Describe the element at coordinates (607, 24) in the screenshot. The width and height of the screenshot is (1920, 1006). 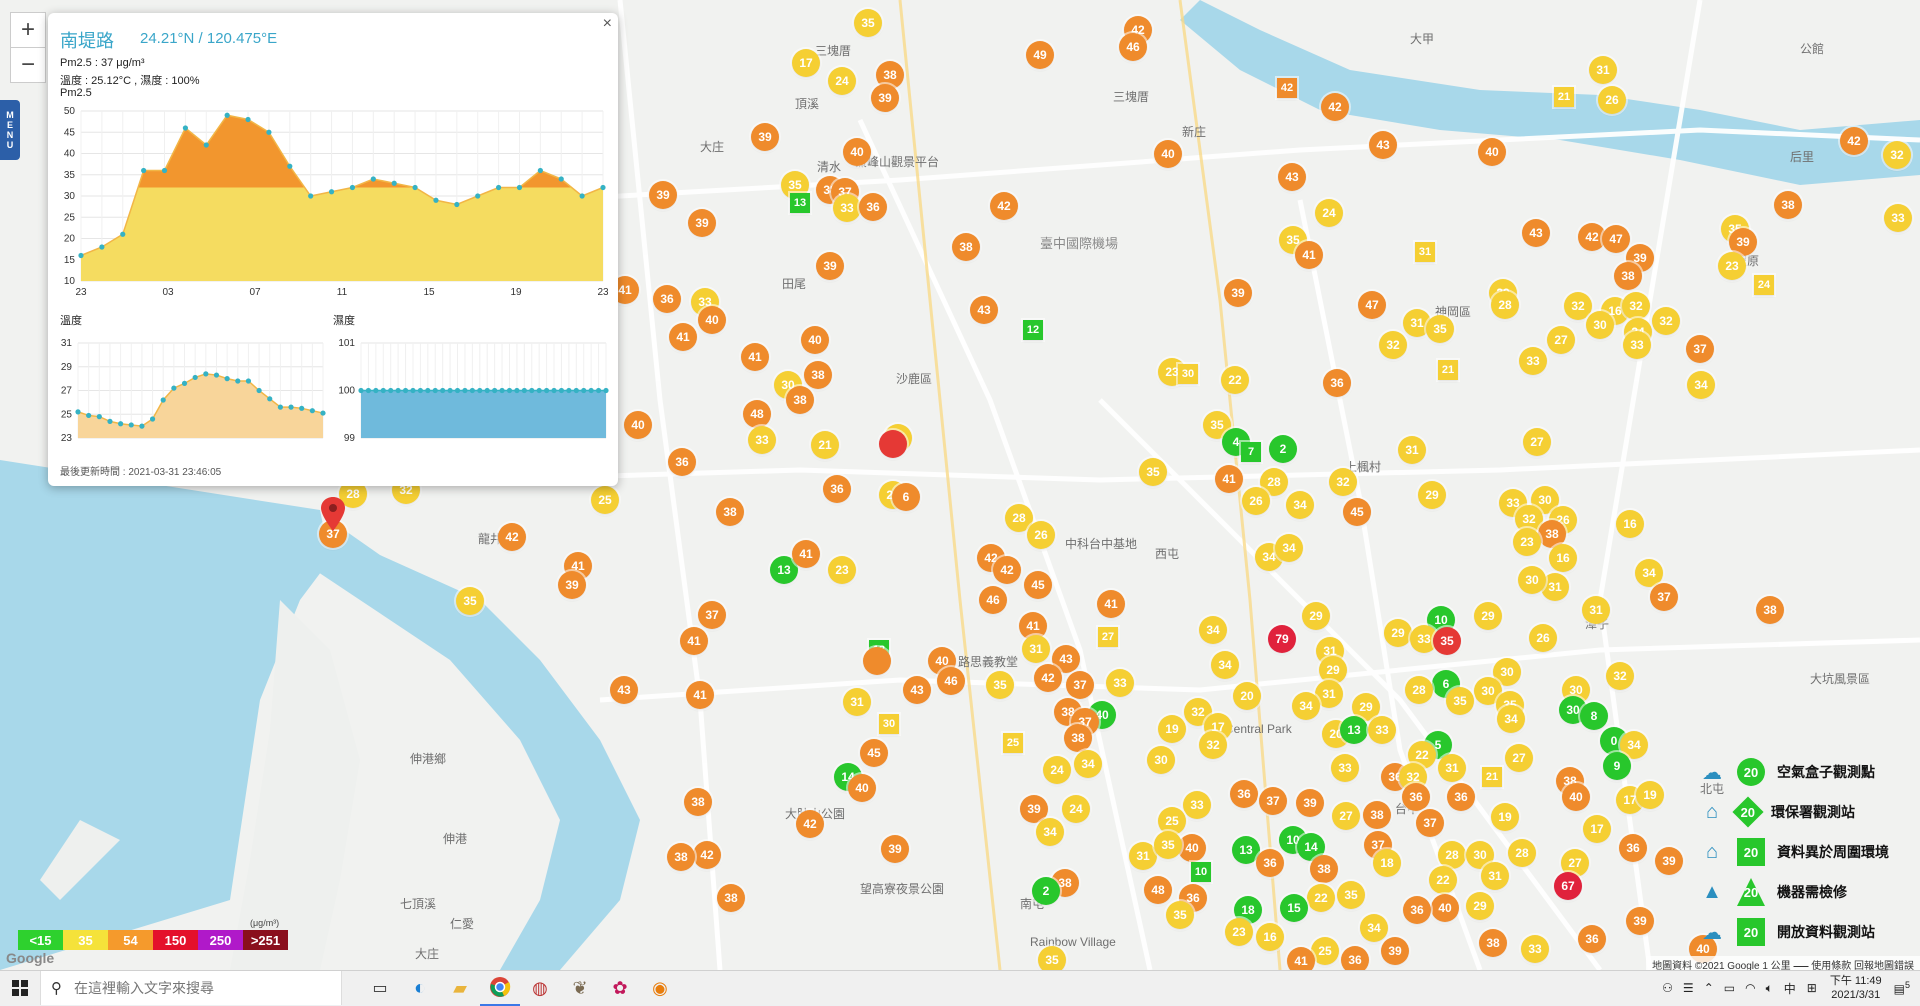
I see `close-icon: ×` at that location.